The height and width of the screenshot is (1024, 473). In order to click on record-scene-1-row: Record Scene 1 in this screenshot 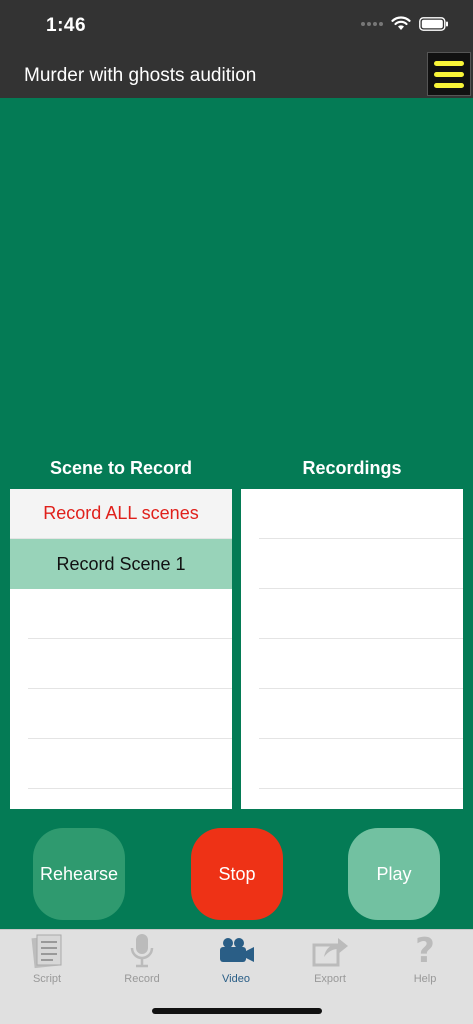, I will do `click(121, 564)`.